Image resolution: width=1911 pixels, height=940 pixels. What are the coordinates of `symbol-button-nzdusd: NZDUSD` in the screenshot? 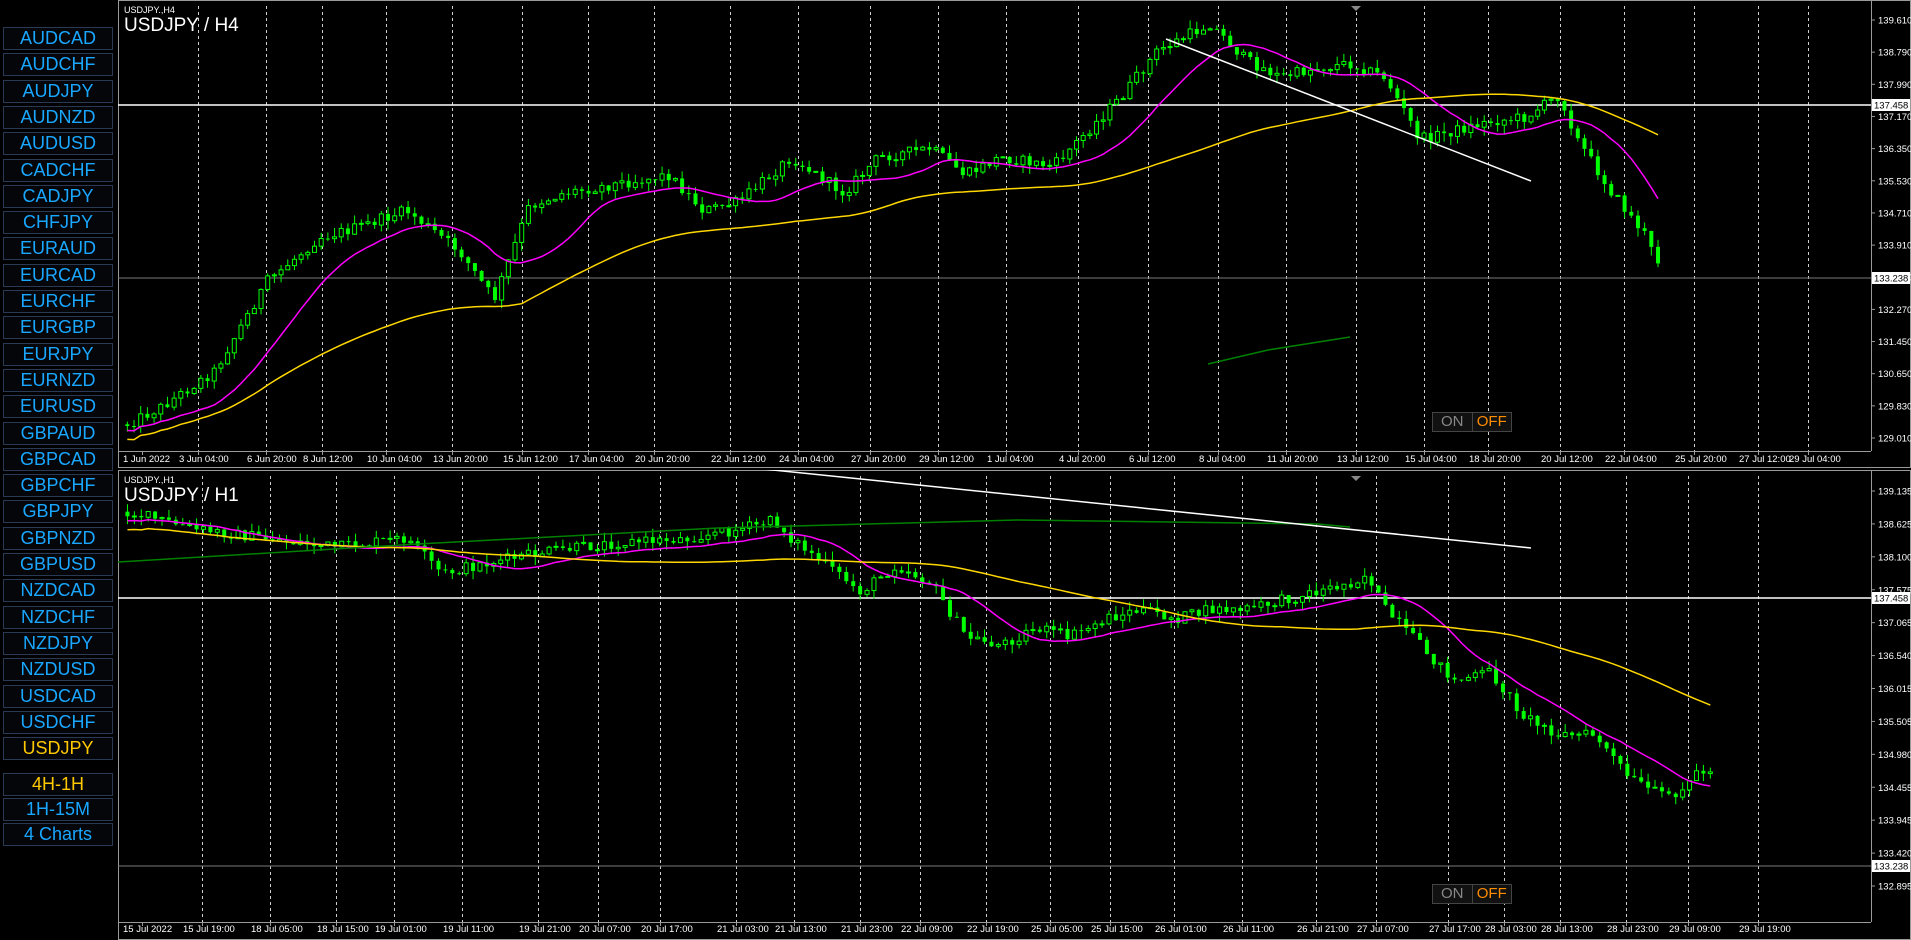 It's located at (58, 670).